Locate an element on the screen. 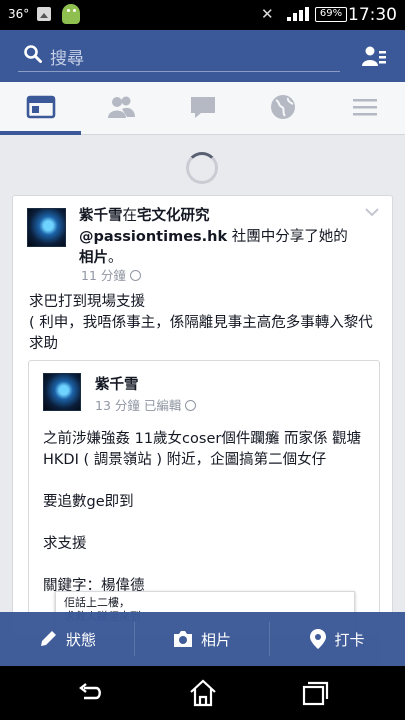 The height and width of the screenshot is (720, 405). system-nav-bar is located at coordinates (202, 693).